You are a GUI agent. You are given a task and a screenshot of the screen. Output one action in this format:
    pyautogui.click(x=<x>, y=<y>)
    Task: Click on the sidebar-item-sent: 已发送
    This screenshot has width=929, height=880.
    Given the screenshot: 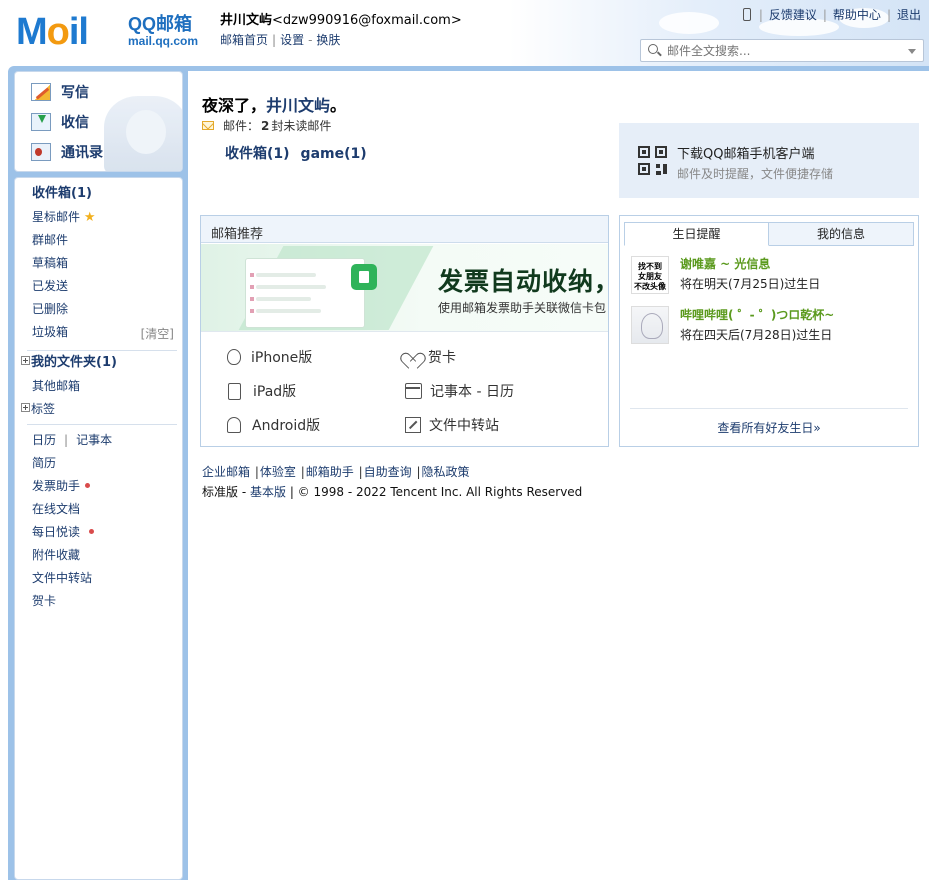 What is the action you would take?
    pyautogui.click(x=50, y=286)
    